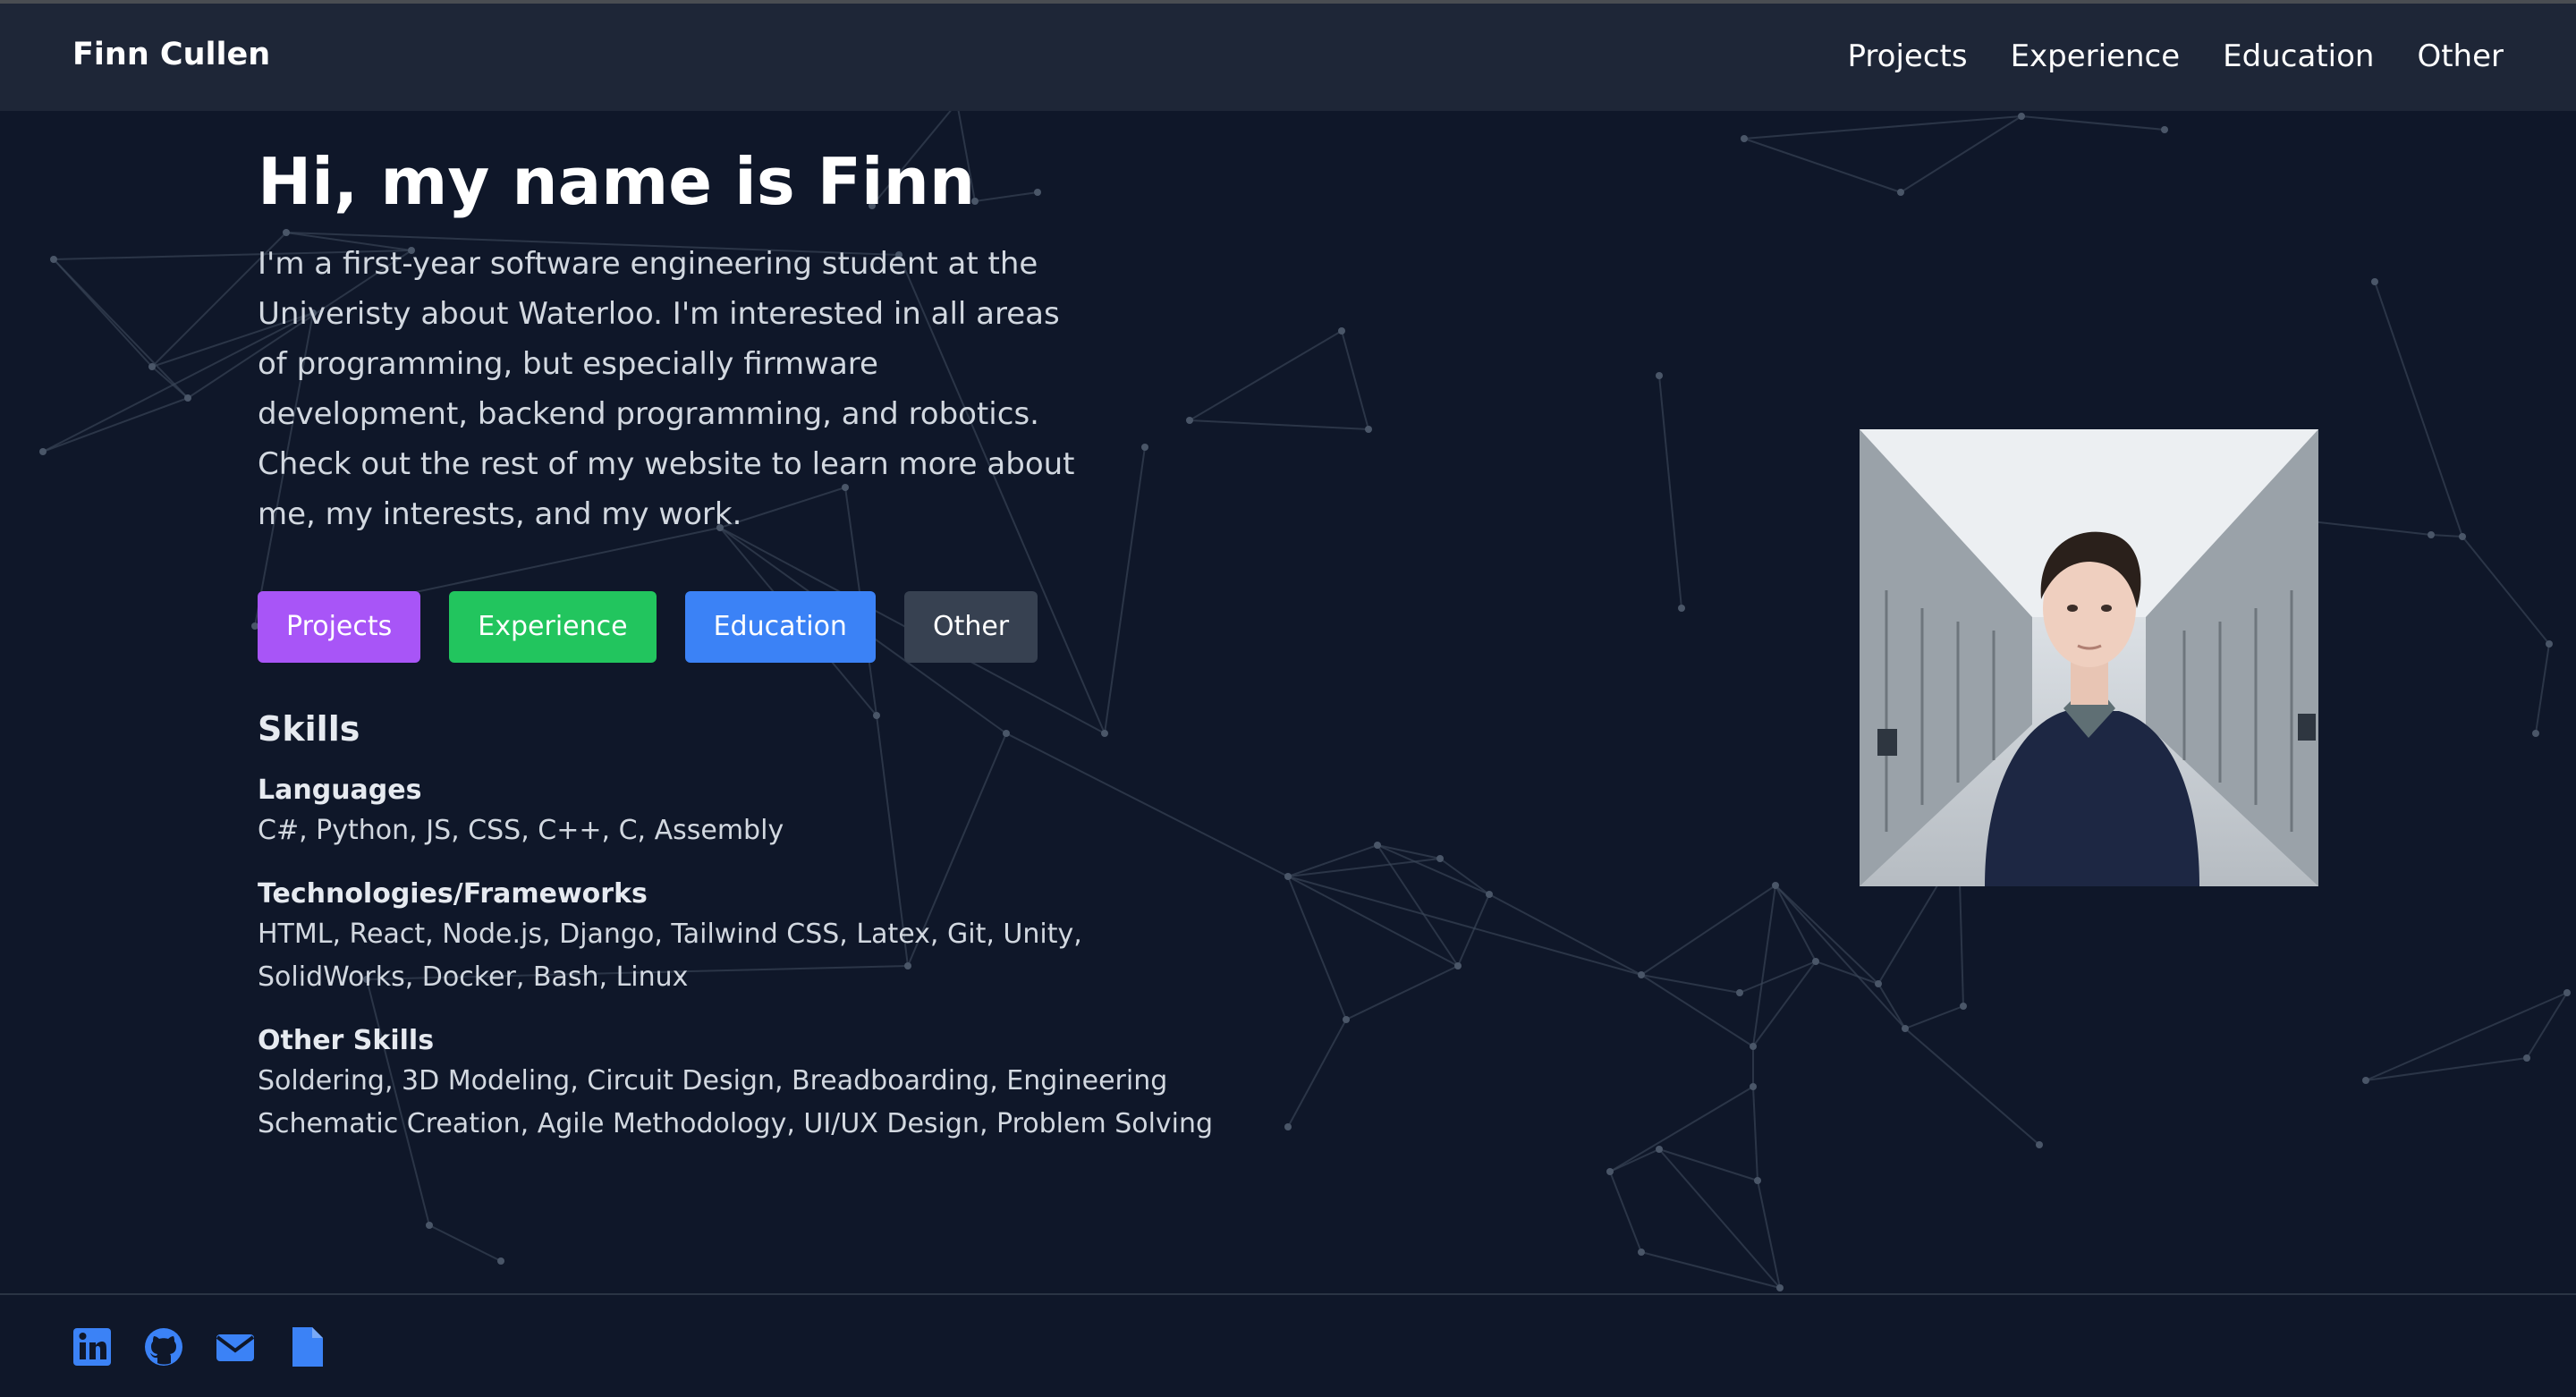 The height and width of the screenshot is (1397, 2576). I want to click on nav-menu: Projects Experience Education Other, so click(2176, 56).